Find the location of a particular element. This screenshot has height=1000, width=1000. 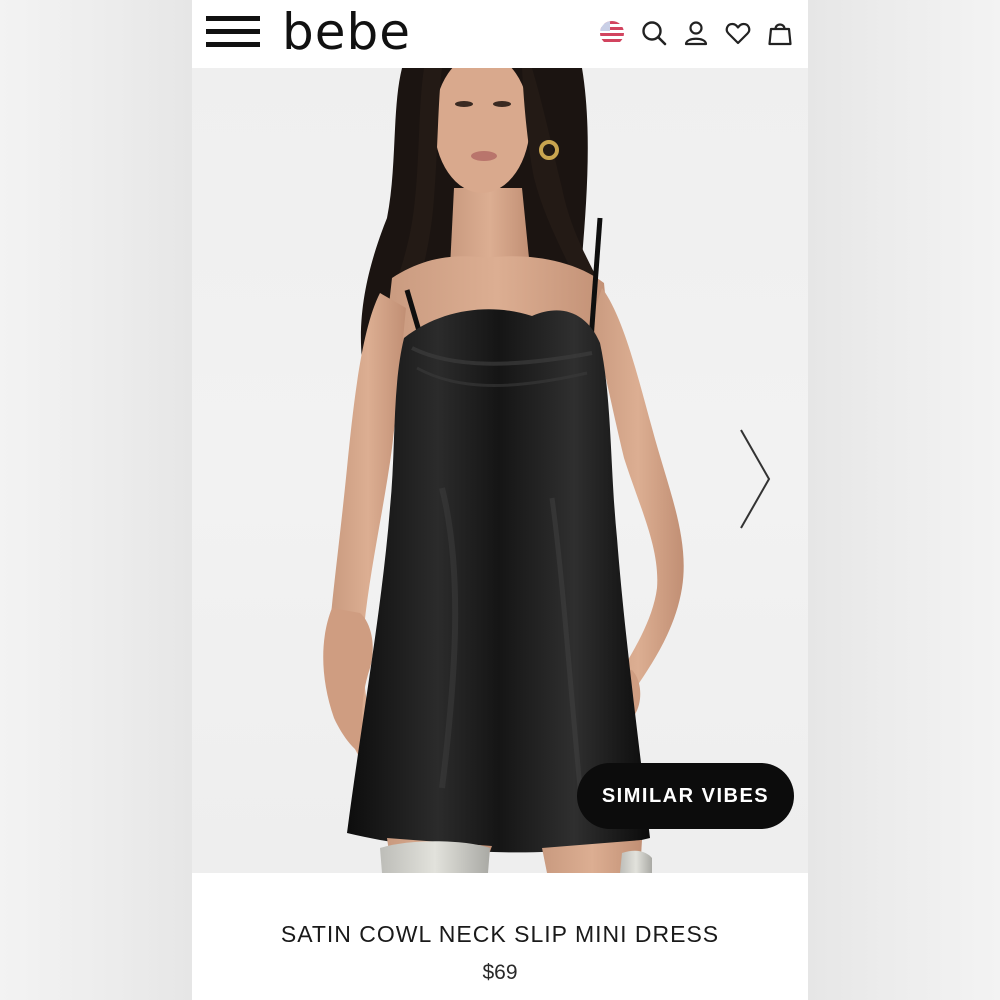

product-info: SATIN COWL NECK SLIP MINI DRESS $69 is located at coordinates (500, 936).